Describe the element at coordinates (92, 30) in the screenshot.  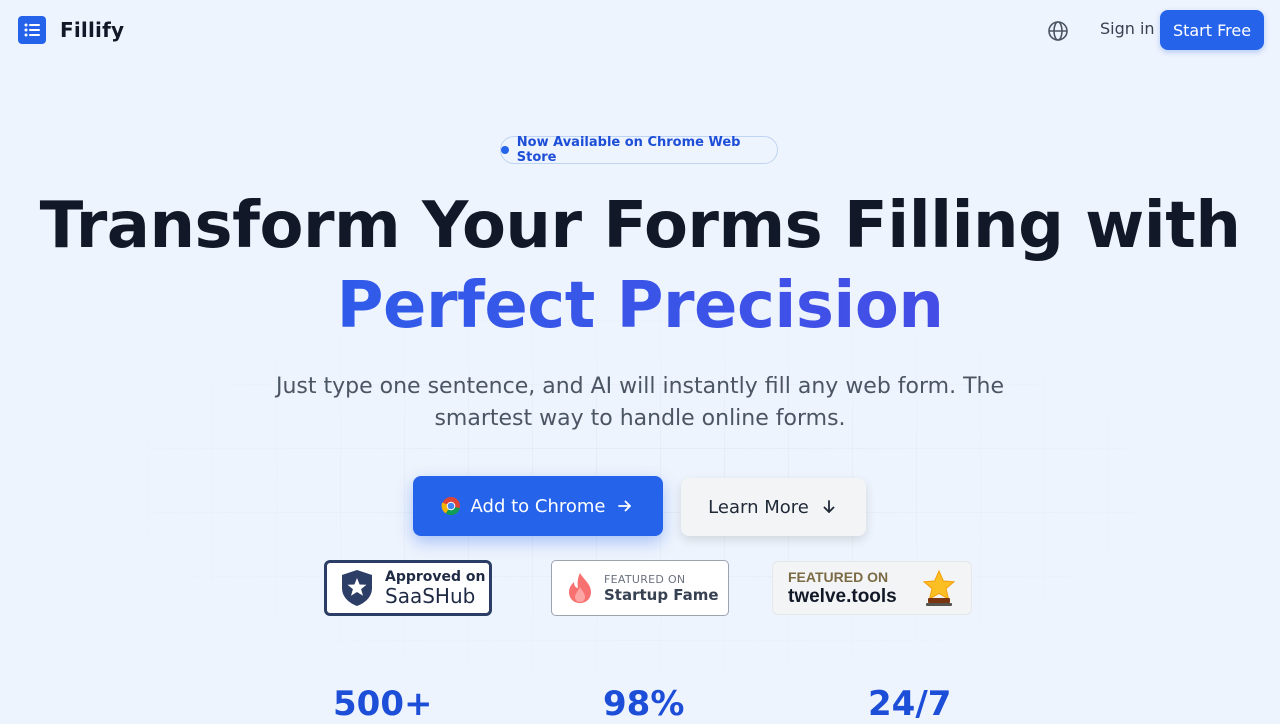
I see `brand-name: Fillify` at that location.